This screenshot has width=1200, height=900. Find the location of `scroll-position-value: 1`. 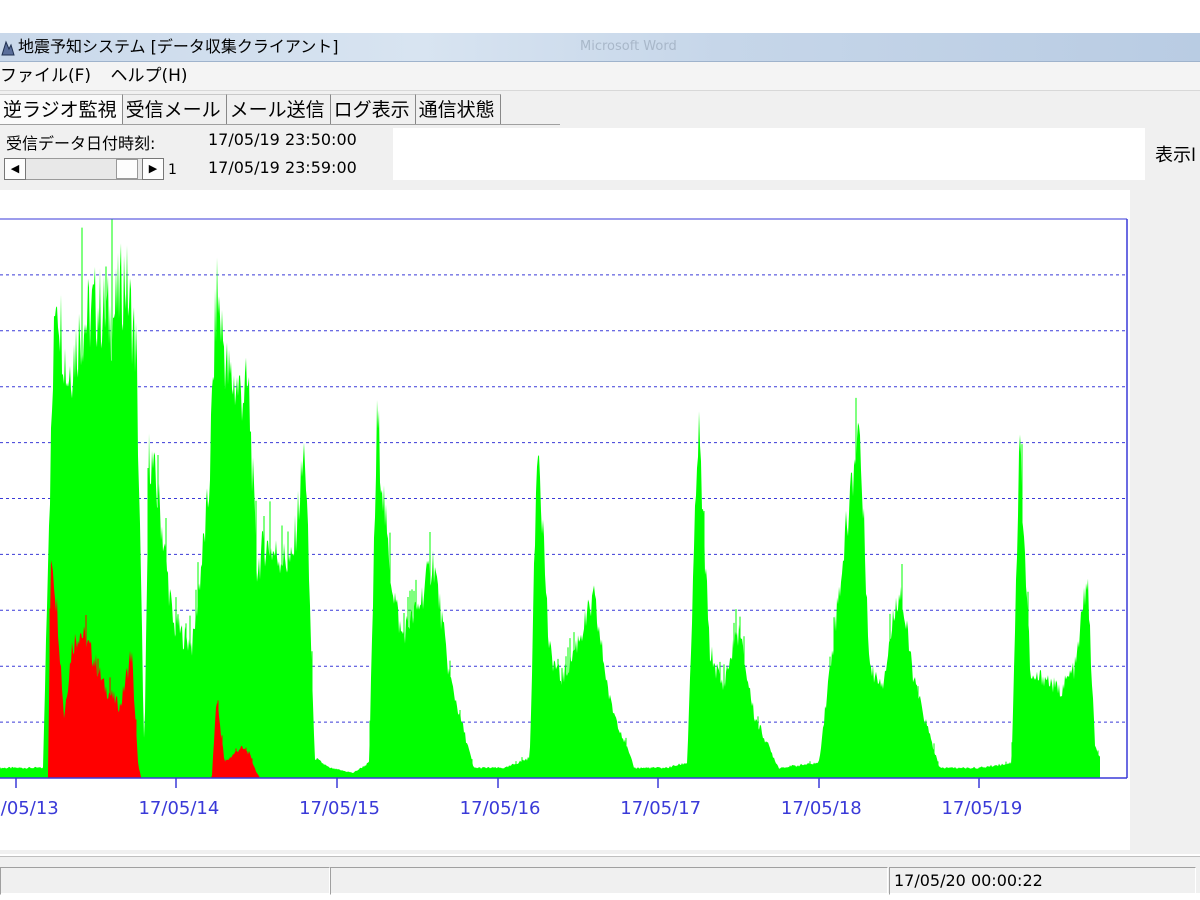

scroll-position-value: 1 is located at coordinates (172, 170).